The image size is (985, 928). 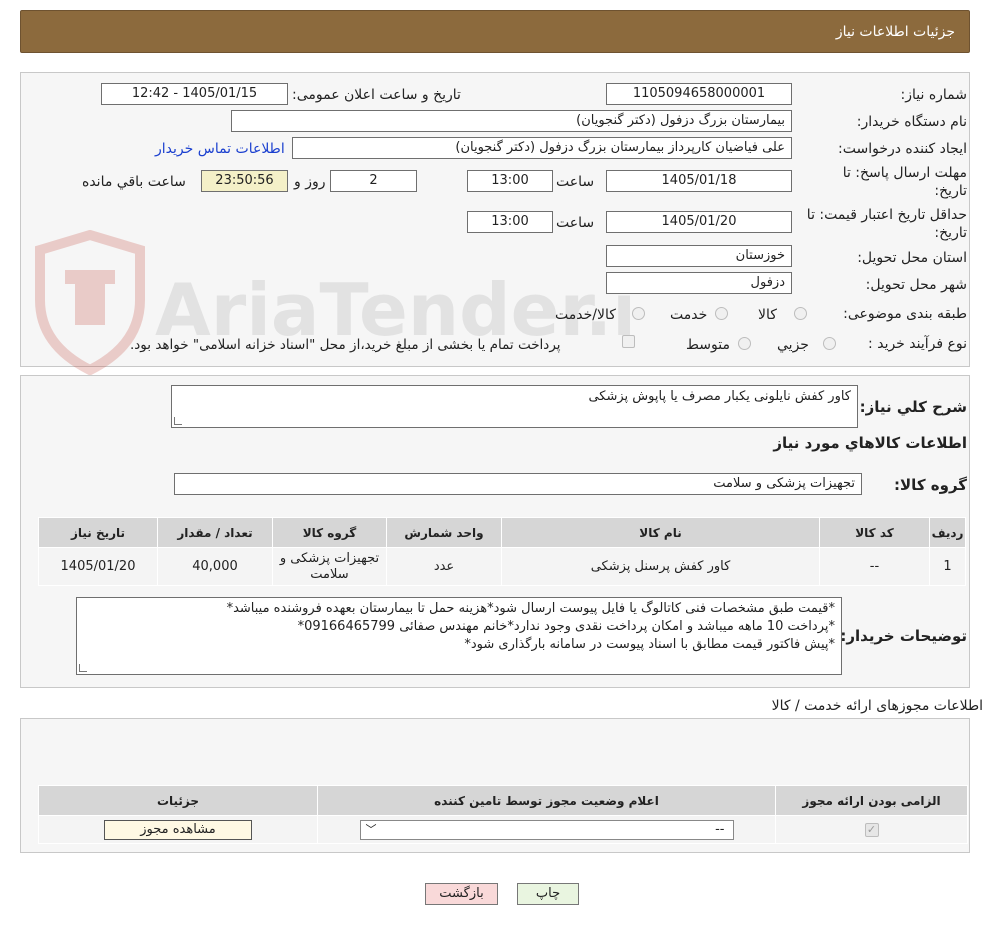 I want to click on remaining-time-field: 23:50:56, so click(x=244, y=181).